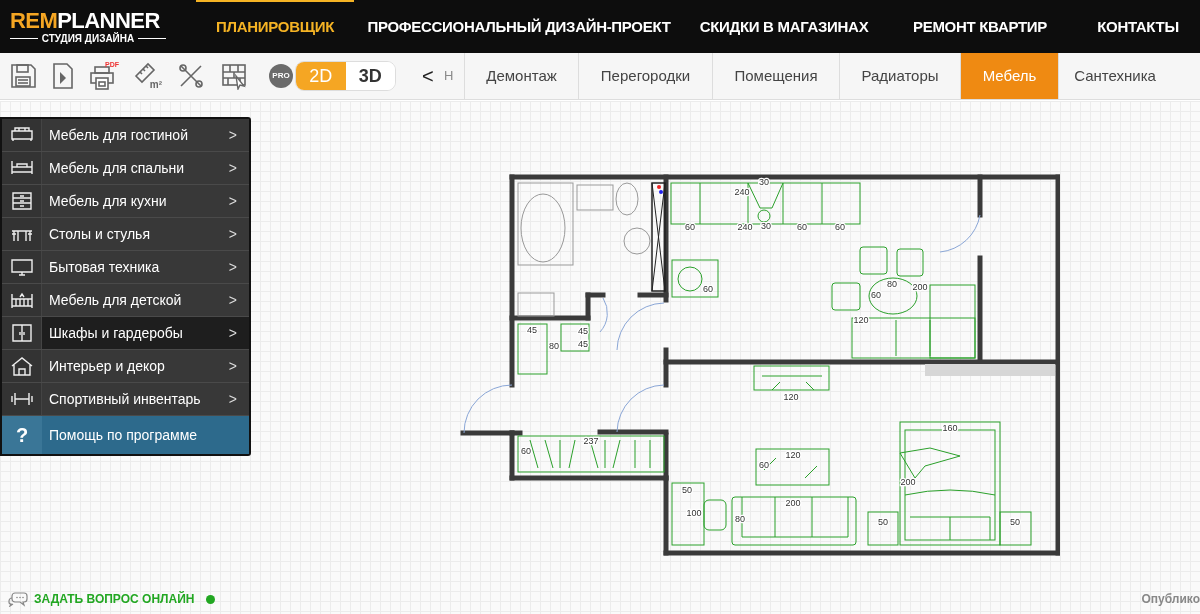 This screenshot has width=1200, height=614. I want to click on published-text: Опублико, so click(1170, 599).